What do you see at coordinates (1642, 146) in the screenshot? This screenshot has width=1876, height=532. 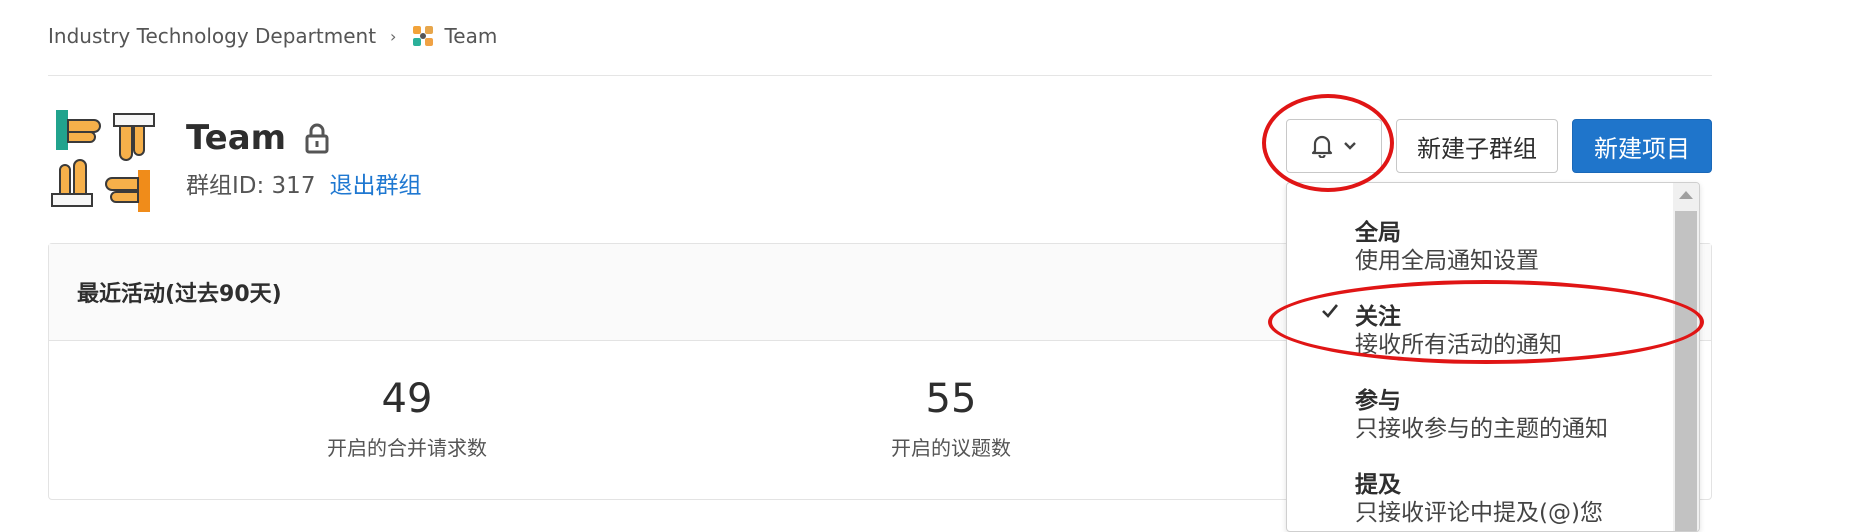 I see `new-project-button: 新建项目` at bounding box center [1642, 146].